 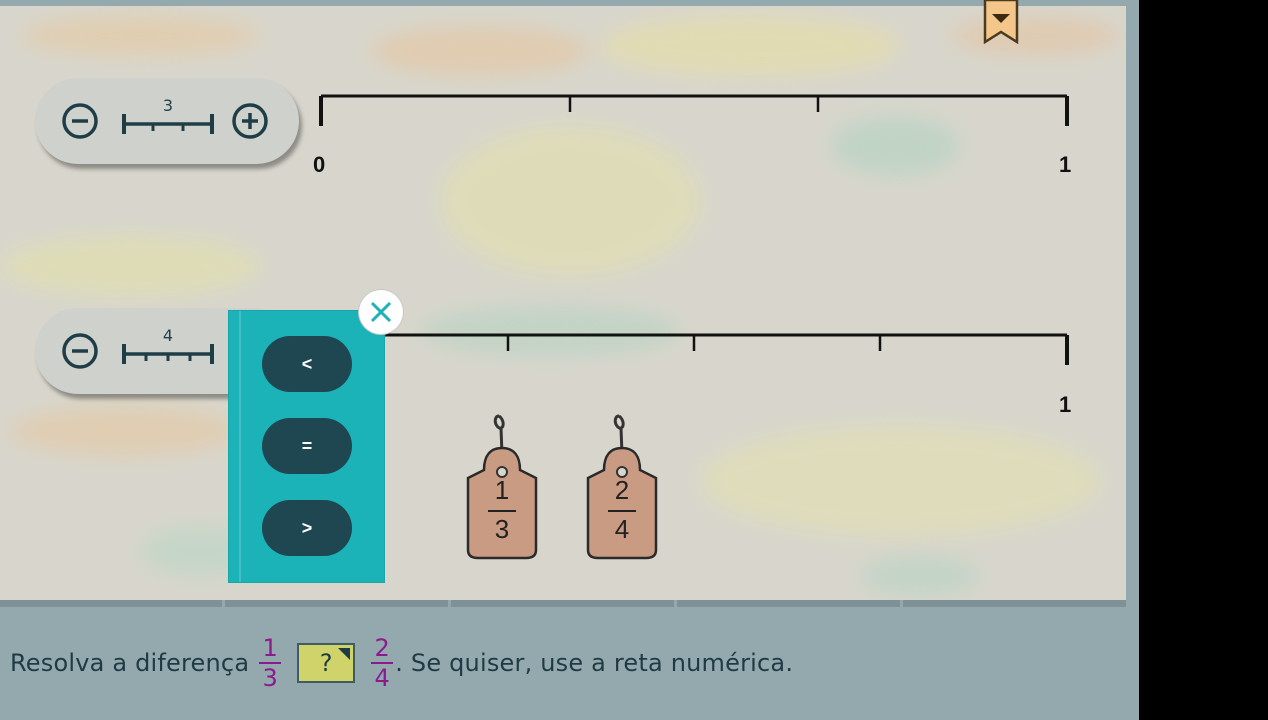 I want to click on fraction-numerator: 1, so click(x=270, y=648).